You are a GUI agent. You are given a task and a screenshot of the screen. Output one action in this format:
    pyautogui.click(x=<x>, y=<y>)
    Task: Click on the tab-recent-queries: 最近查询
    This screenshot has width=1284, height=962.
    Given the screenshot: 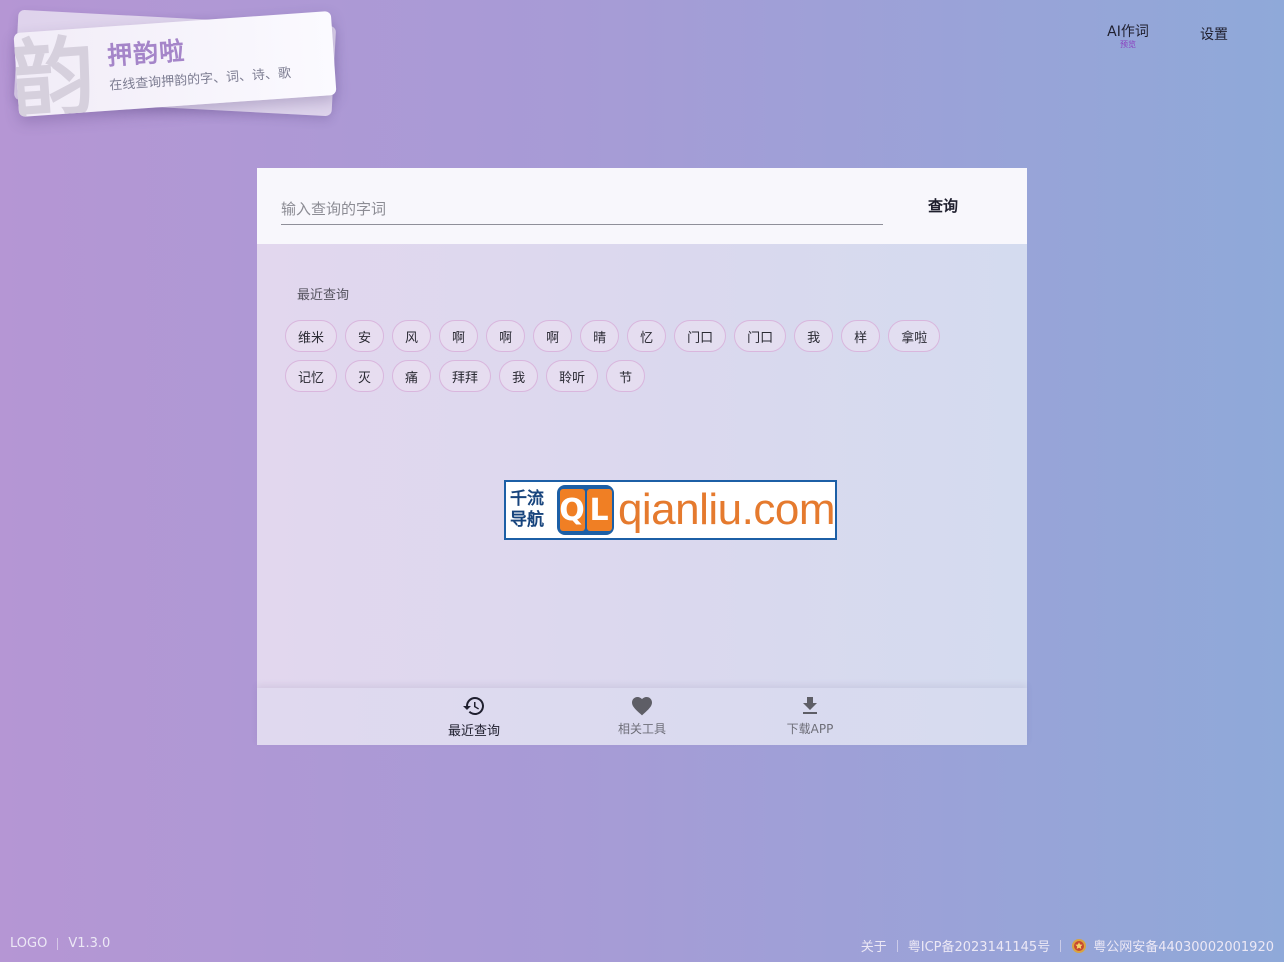 What is the action you would take?
    pyautogui.click(x=474, y=717)
    